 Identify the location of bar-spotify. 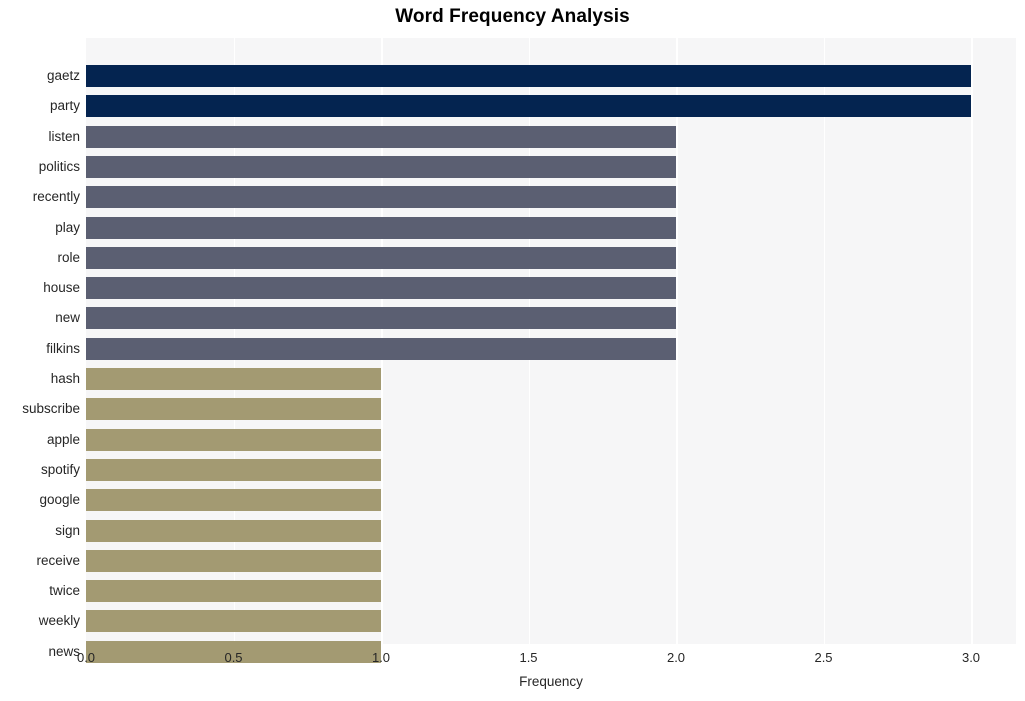
(233, 469).